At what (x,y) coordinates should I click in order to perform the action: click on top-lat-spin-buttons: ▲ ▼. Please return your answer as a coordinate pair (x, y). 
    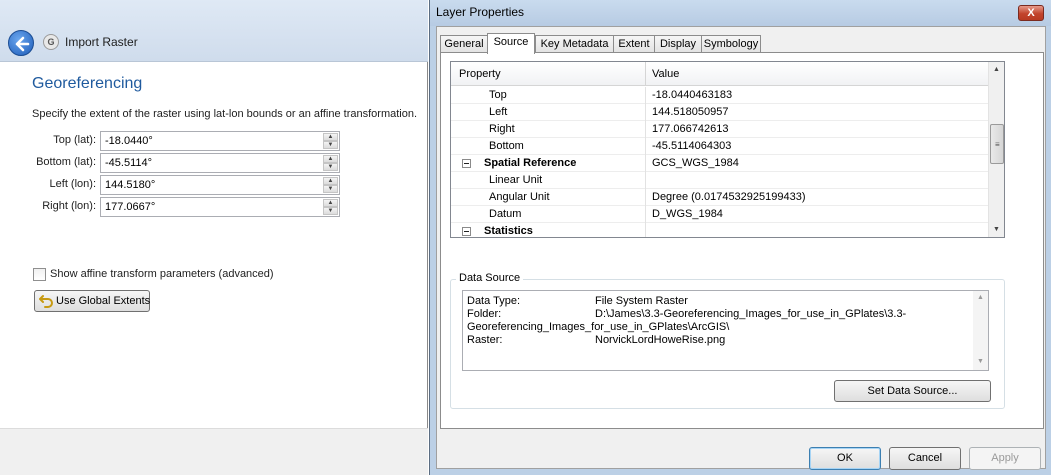
    Looking at the image, I should click on (330, 141).